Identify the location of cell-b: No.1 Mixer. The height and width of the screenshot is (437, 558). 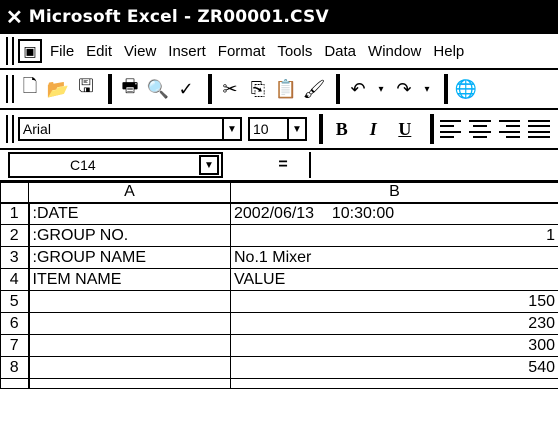
(394, 257).